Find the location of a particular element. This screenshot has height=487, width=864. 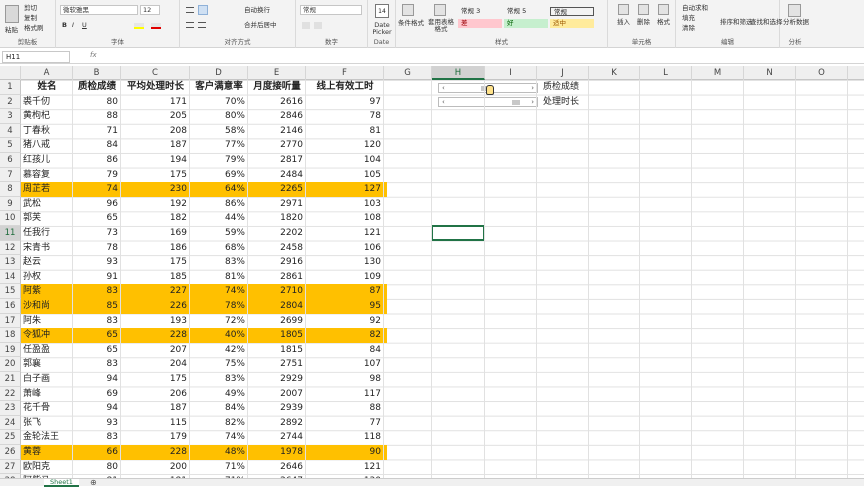

value-cell: 92 is located at coordinates (345, 321).